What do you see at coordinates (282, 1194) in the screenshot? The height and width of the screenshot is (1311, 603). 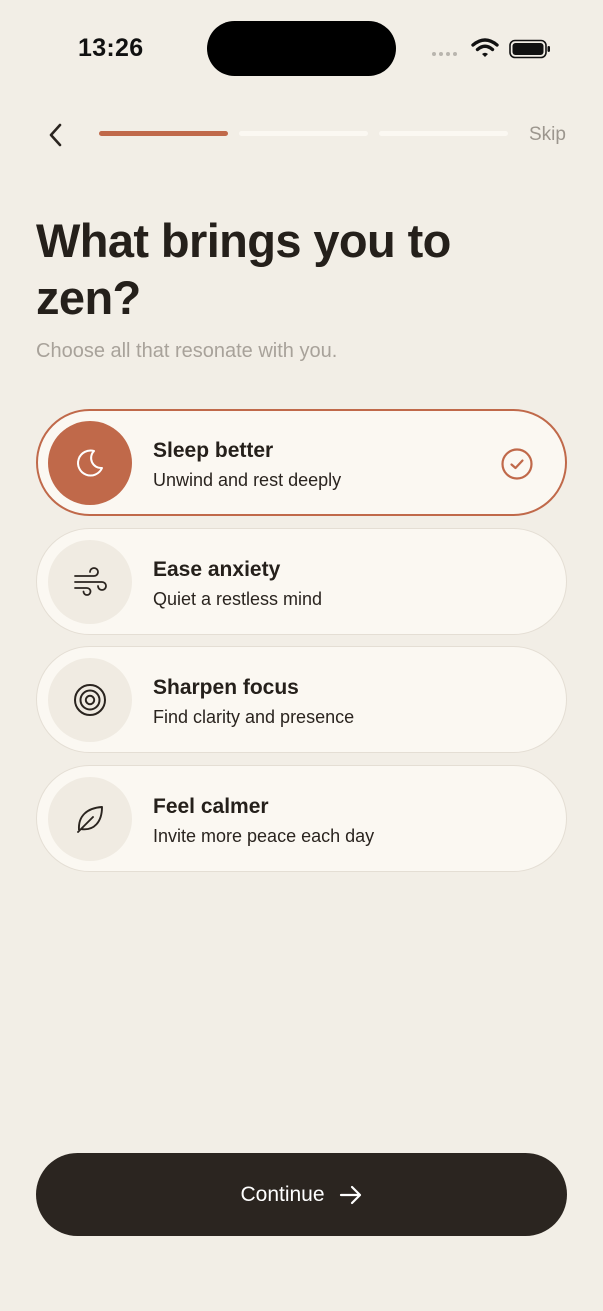 I see `continue-label: Continue` at bounding box center [282, 1194].